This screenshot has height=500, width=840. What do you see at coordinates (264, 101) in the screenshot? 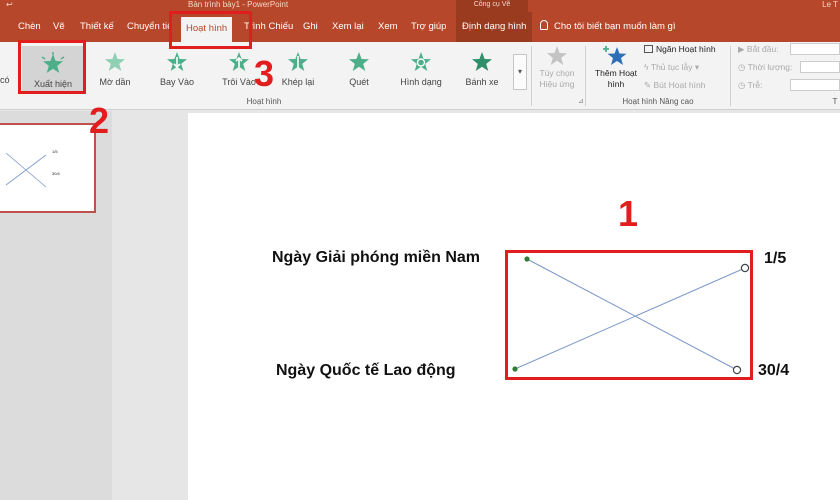
I see `group-label-animation: Hoạt hình` at bounding box center [264, 101].